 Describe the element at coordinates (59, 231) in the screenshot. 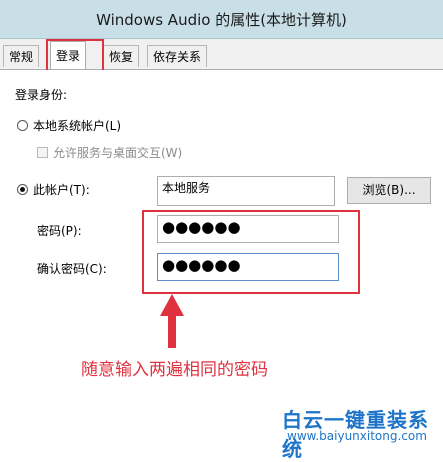

I see `password-label: 密码(P):` at that location.